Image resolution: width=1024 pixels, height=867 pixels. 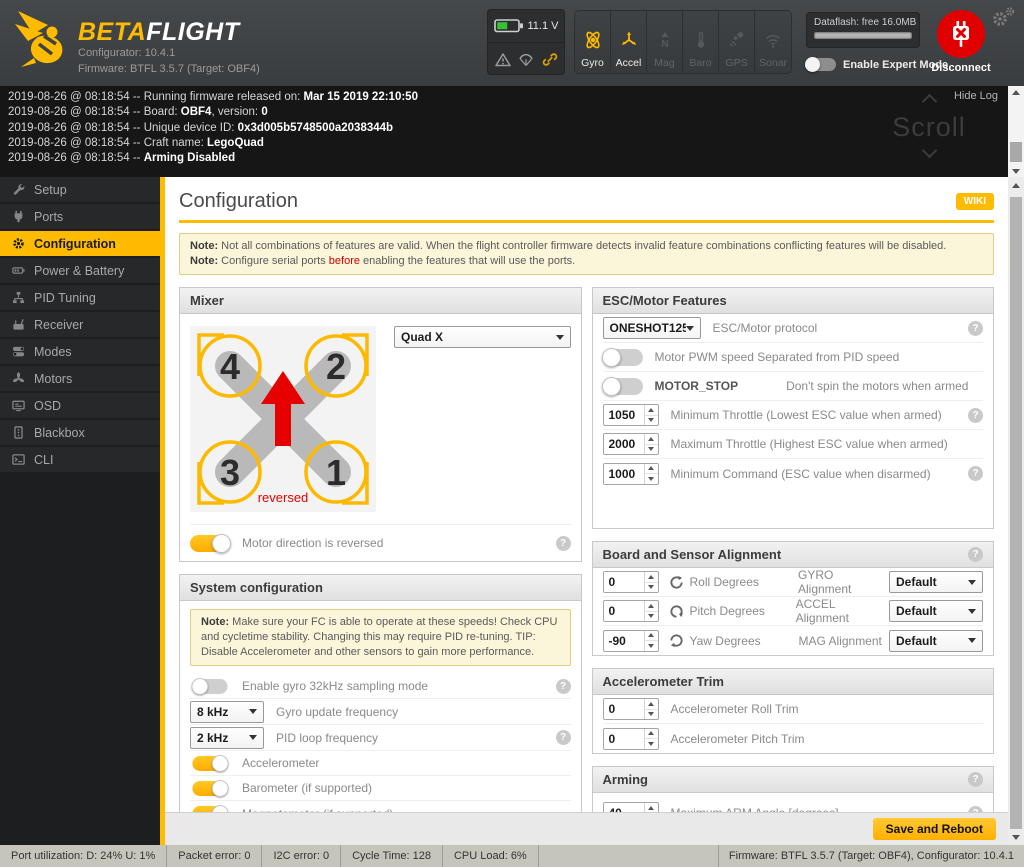 I want to click on save-and-reboot-button: Save and Reboot, so click(x=934, y=829).